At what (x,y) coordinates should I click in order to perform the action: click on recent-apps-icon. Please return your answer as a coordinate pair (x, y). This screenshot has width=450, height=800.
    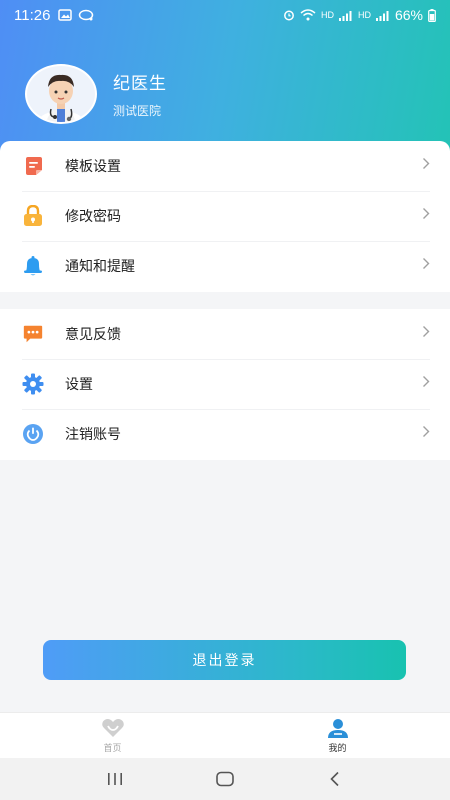
    Looking at the image, I should click on (115, 779).